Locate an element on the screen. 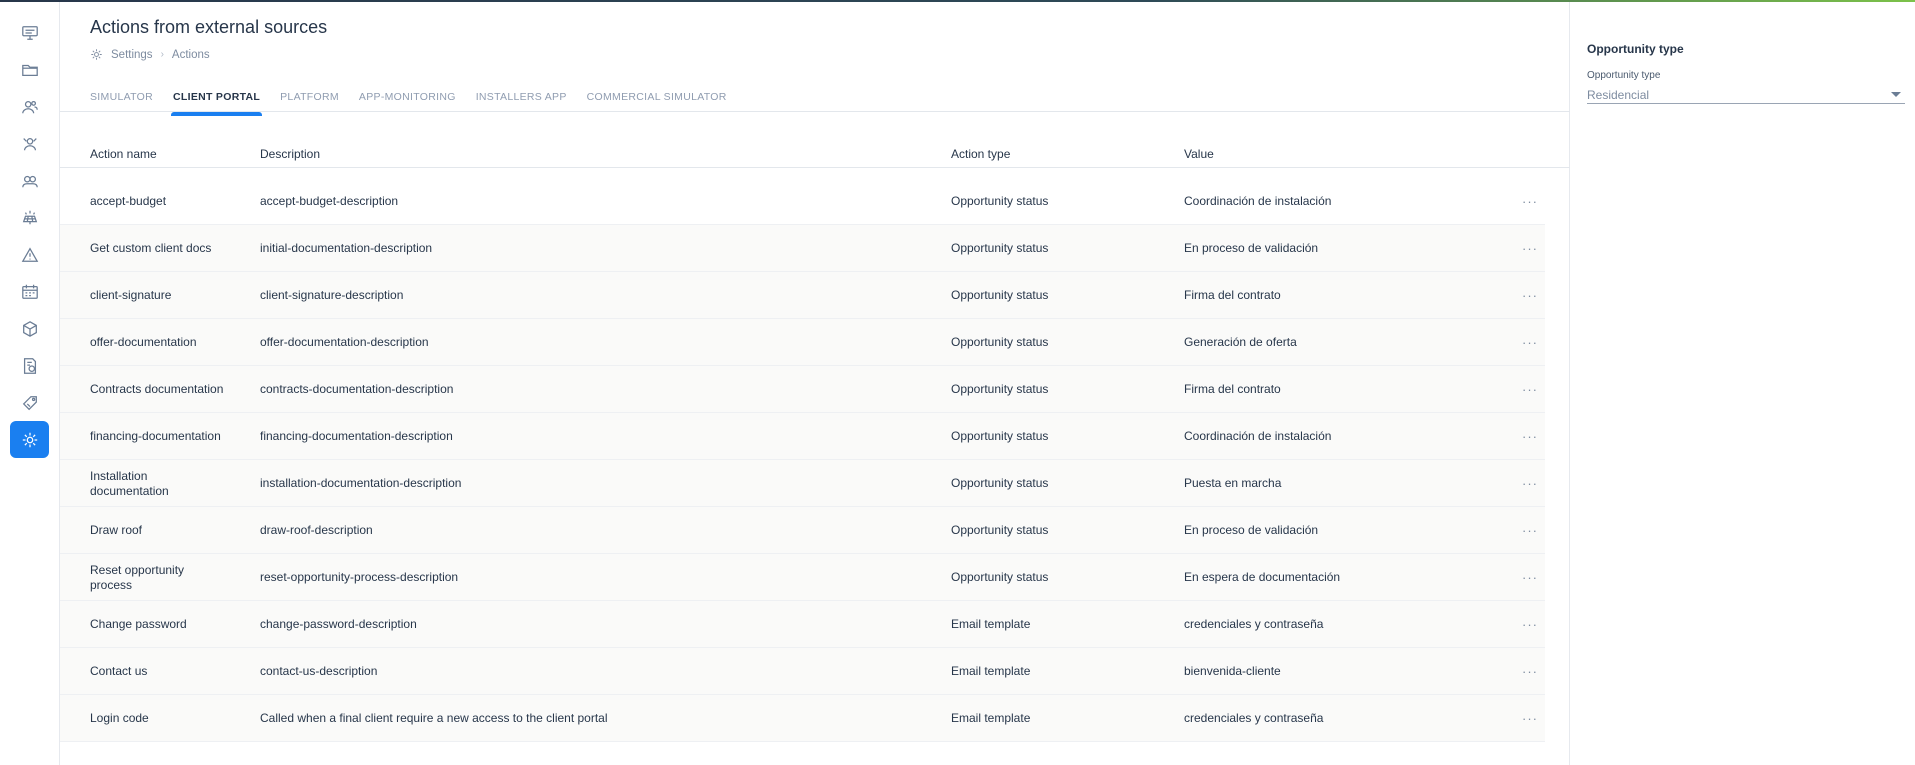 Image resolution: width=1915 pixels, height=765 pixels. opportunity-type-value: Residencial is located at coordinates (1618, 95).